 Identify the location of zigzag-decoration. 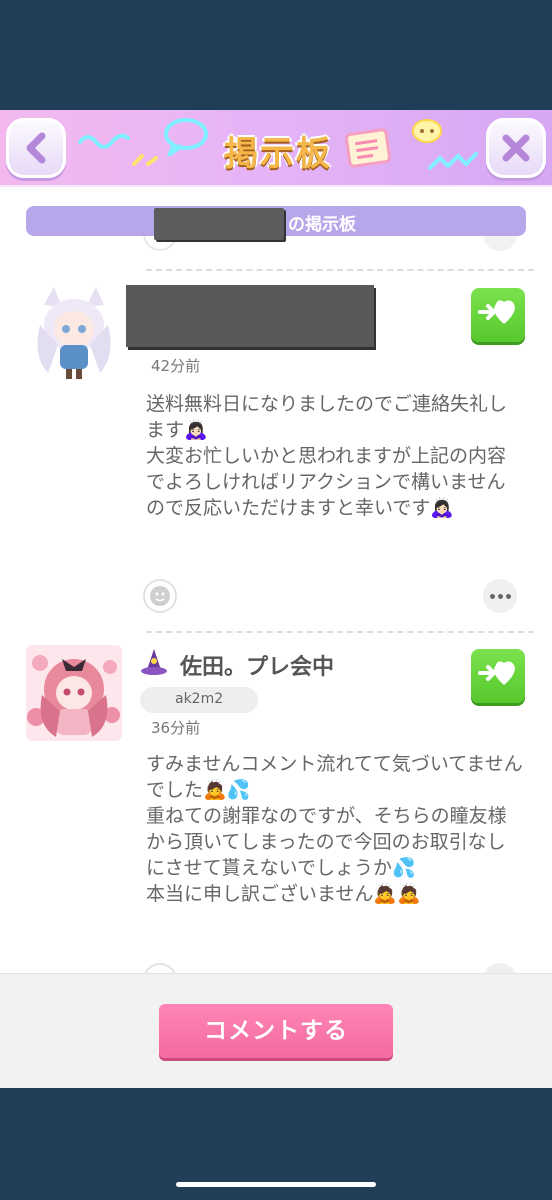
(453, 161).